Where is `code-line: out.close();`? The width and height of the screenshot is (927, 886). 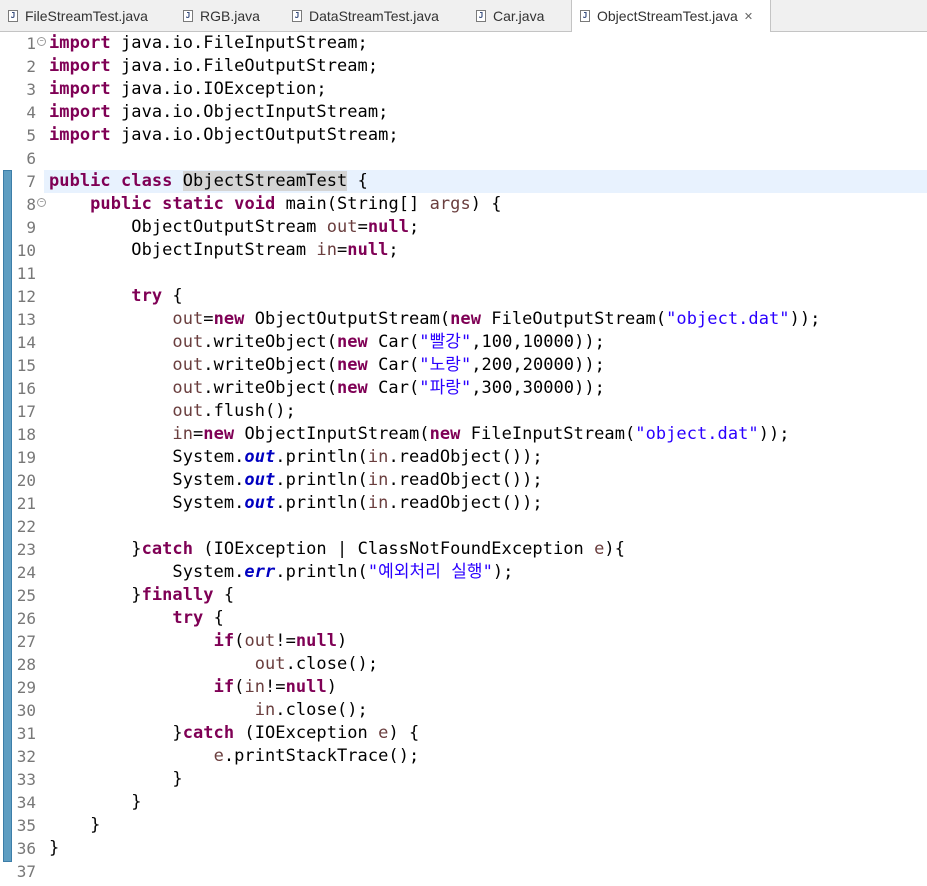
code-line: out.close(); is located at coordinates (488, 664).